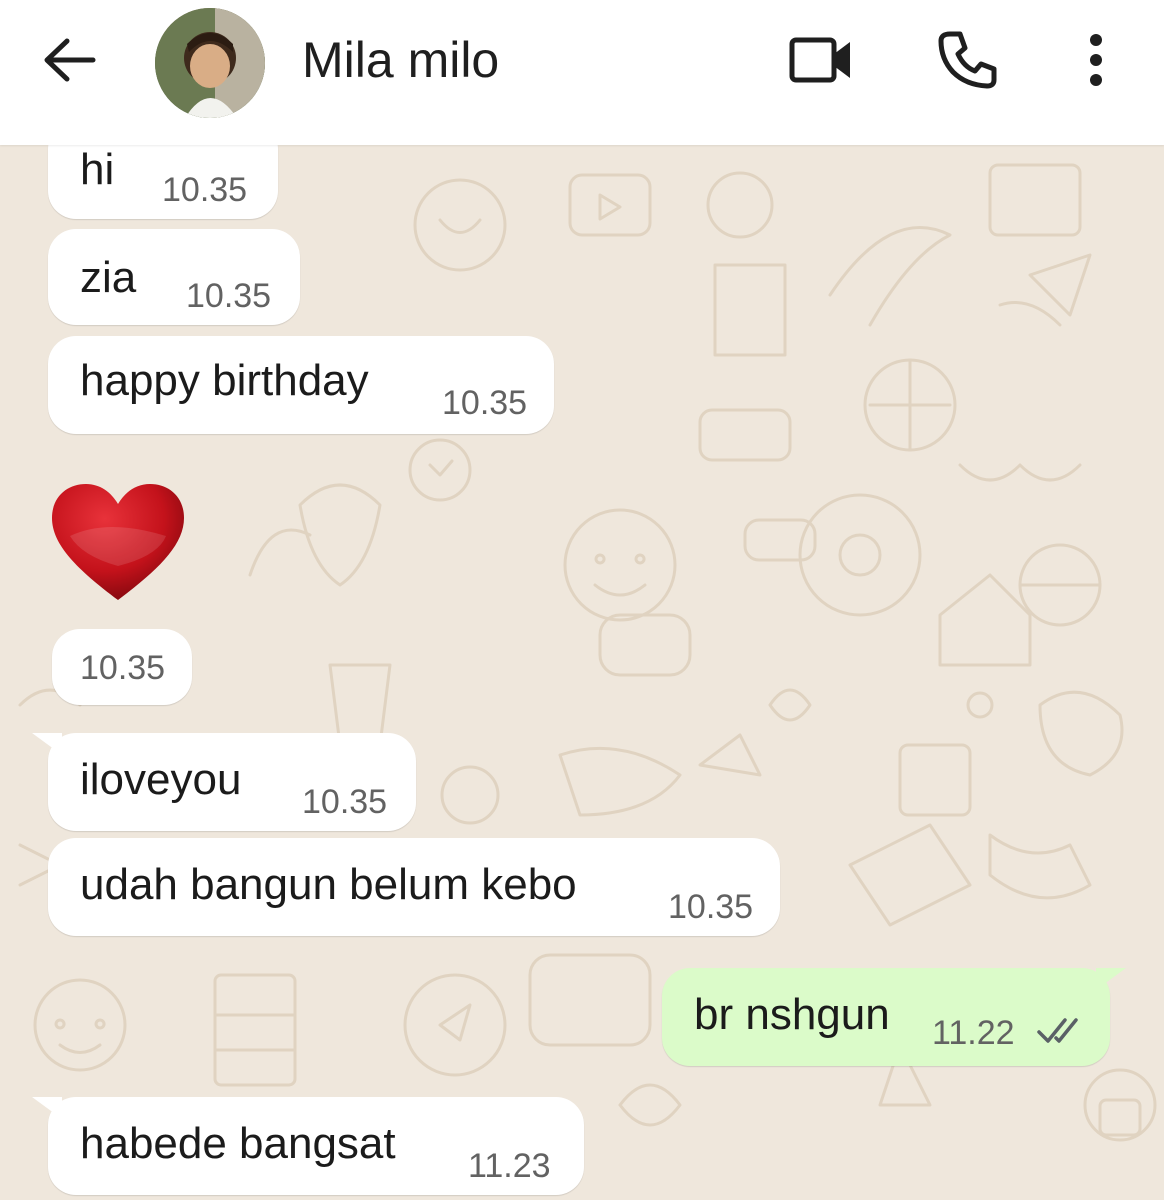 The image size is (1164, 1200). I want to click on video-call-button, so click(821, 60).